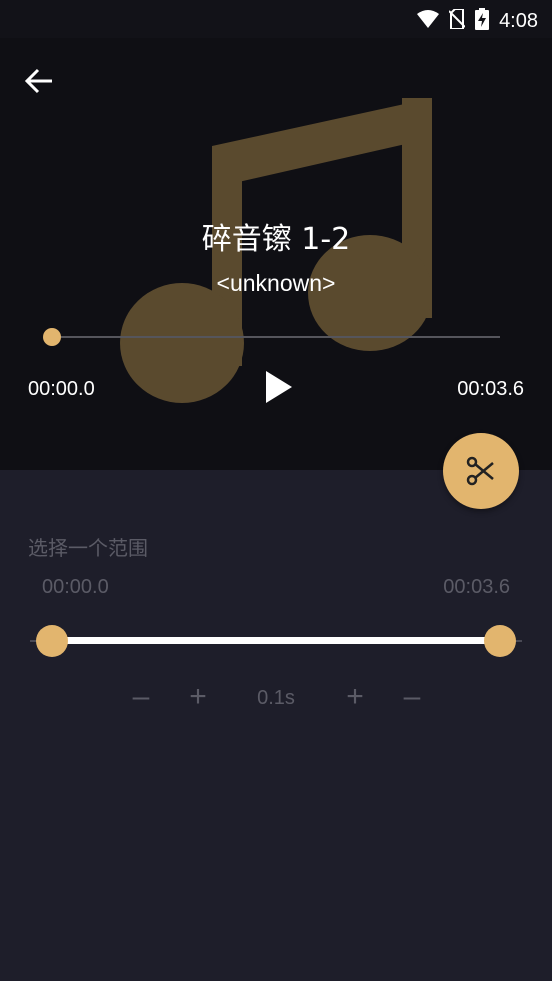  I want to click on start-plus-button: +, so click(198, 697).